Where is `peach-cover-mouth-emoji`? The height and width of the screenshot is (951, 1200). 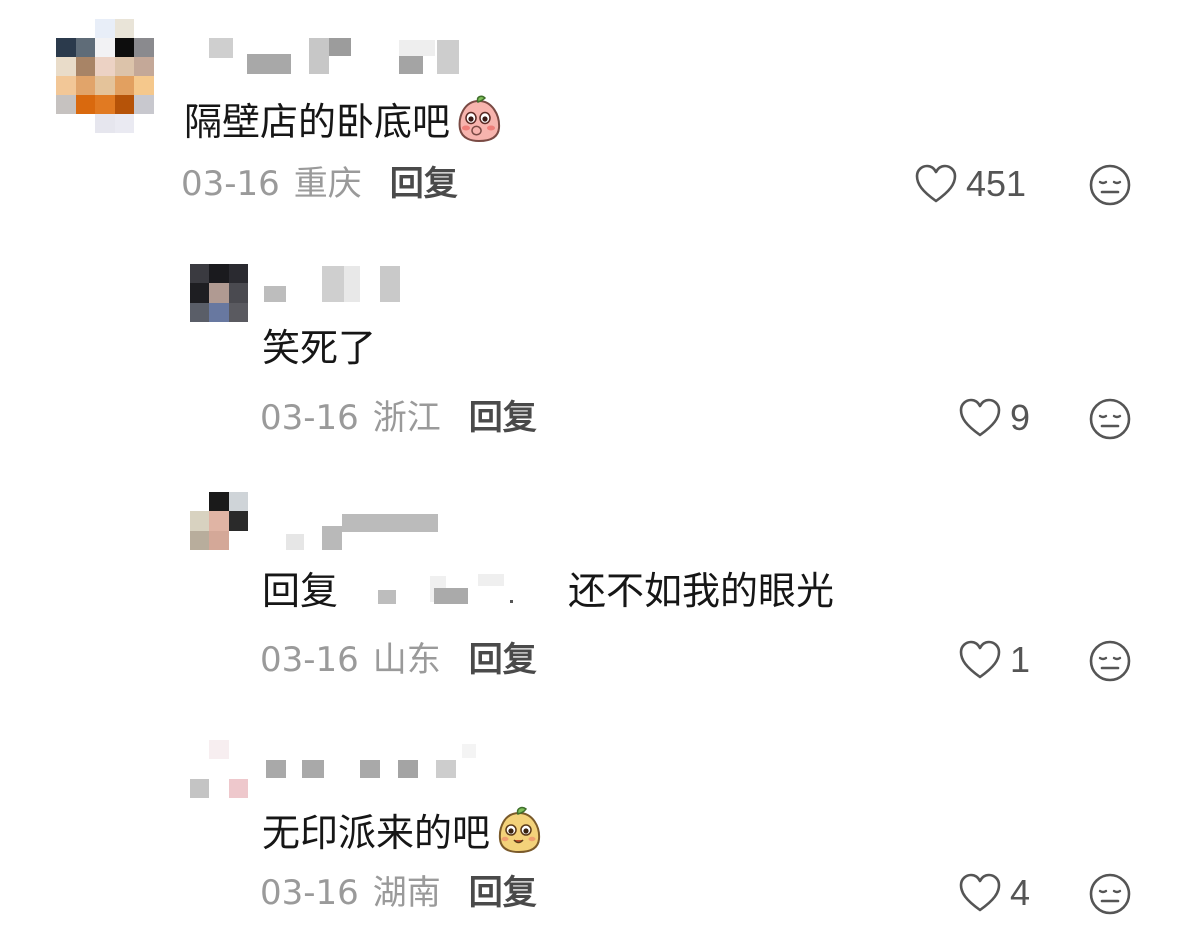
peach-cover-mouth-emoji is located at coordinates (479, 119).